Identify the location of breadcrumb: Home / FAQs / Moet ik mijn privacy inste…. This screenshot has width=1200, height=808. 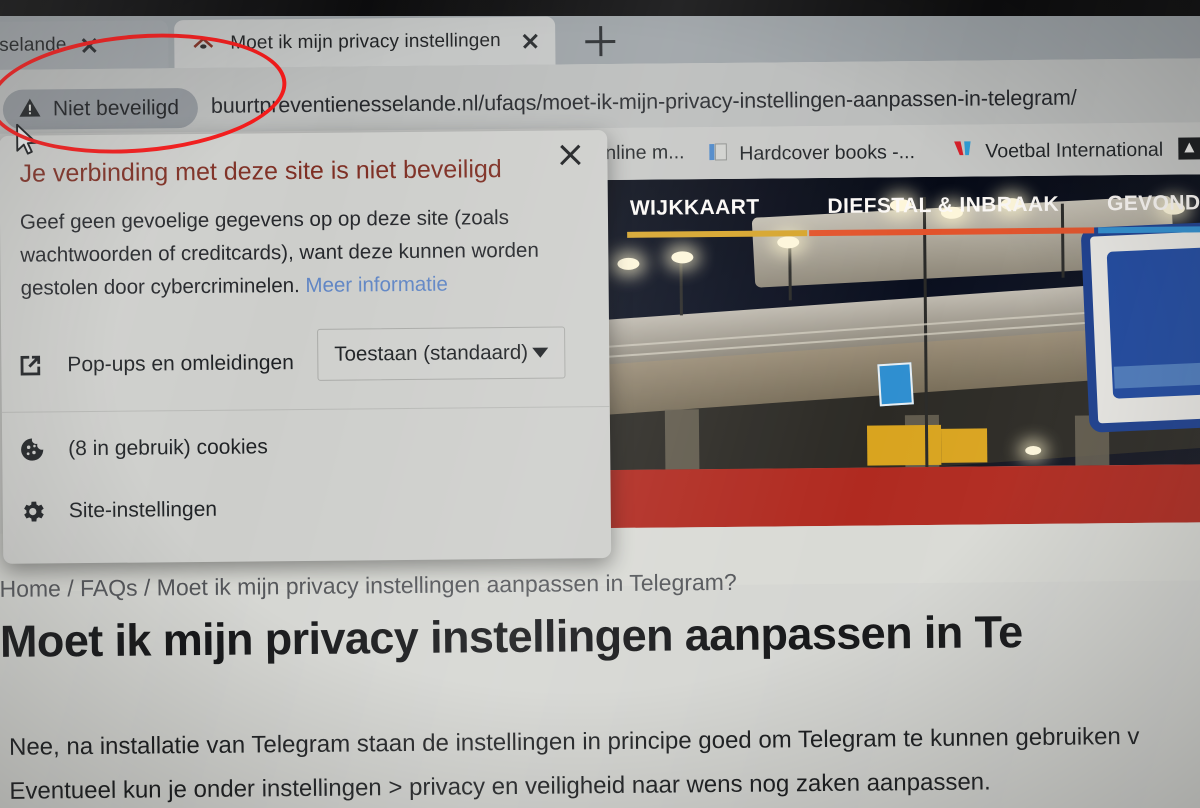
(368, 586).